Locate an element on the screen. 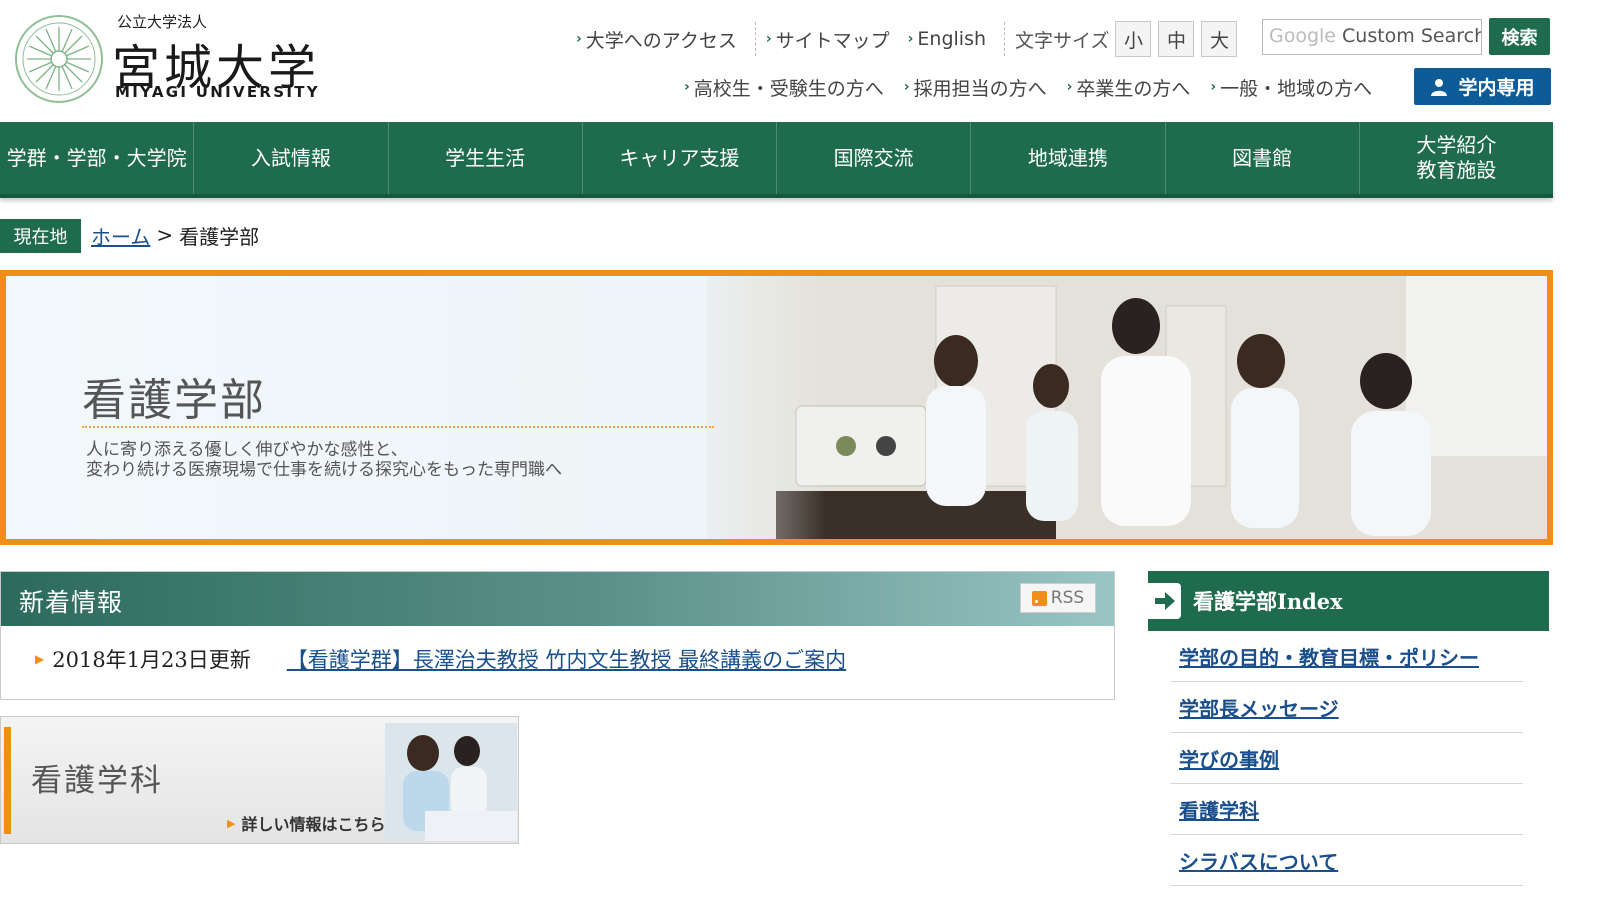 The width and height of the screenshot is (1600, 900). internal-only-button: 学内専用 is located at coordinates (1482, 86).